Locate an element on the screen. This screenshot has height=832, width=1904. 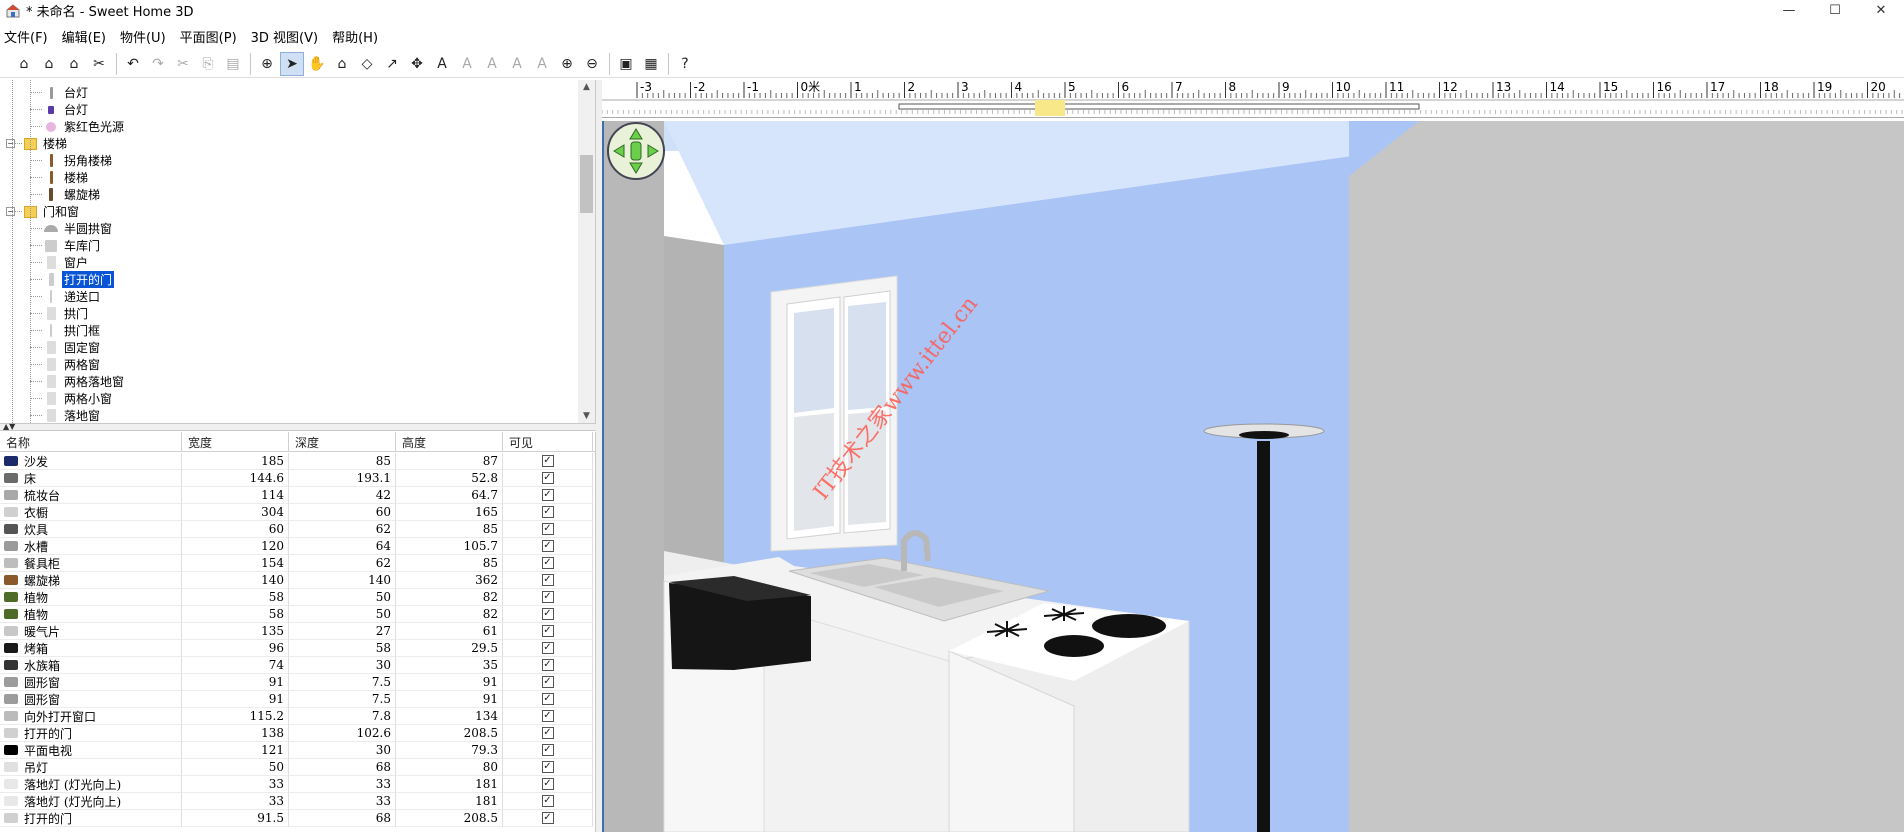
table-row: 梳妆台 114 42 64.7 ✓ is located at coordinates (297, 495).